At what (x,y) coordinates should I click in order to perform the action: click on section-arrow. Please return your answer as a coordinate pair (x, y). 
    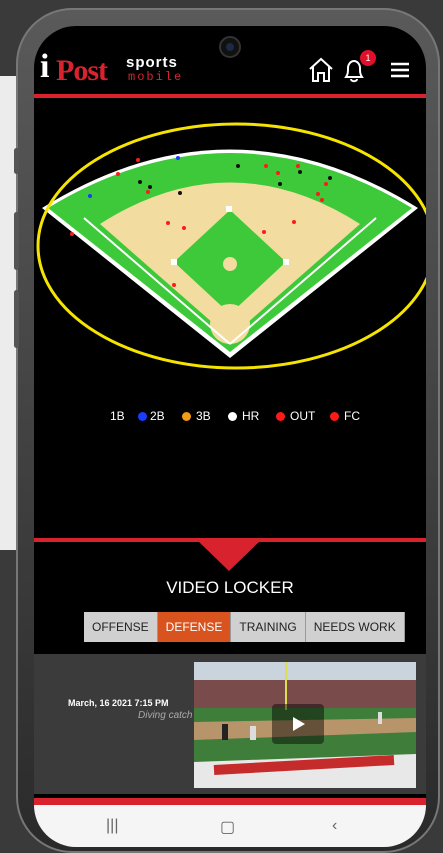
    Looking at the image, I should click on (229, 556).